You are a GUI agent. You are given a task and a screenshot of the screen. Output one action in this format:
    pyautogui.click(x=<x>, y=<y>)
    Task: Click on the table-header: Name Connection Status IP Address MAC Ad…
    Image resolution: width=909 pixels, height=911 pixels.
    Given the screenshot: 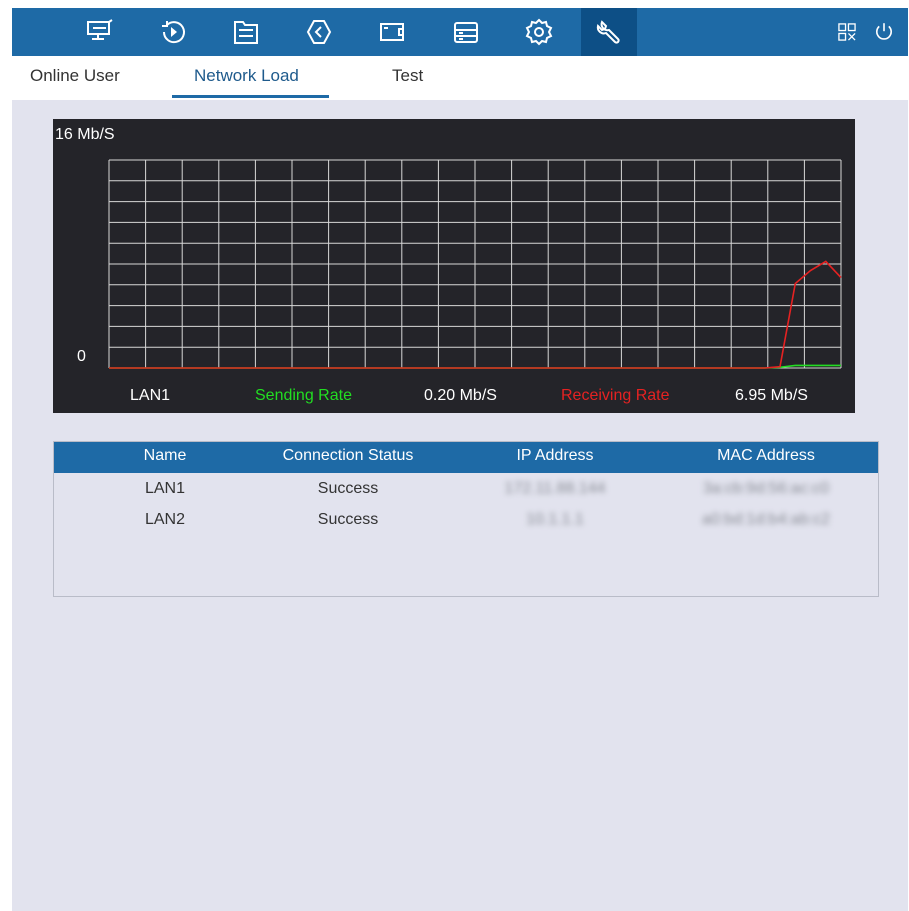 What is the action you would take?
    pyautogui.click(x=466, y=457)
    